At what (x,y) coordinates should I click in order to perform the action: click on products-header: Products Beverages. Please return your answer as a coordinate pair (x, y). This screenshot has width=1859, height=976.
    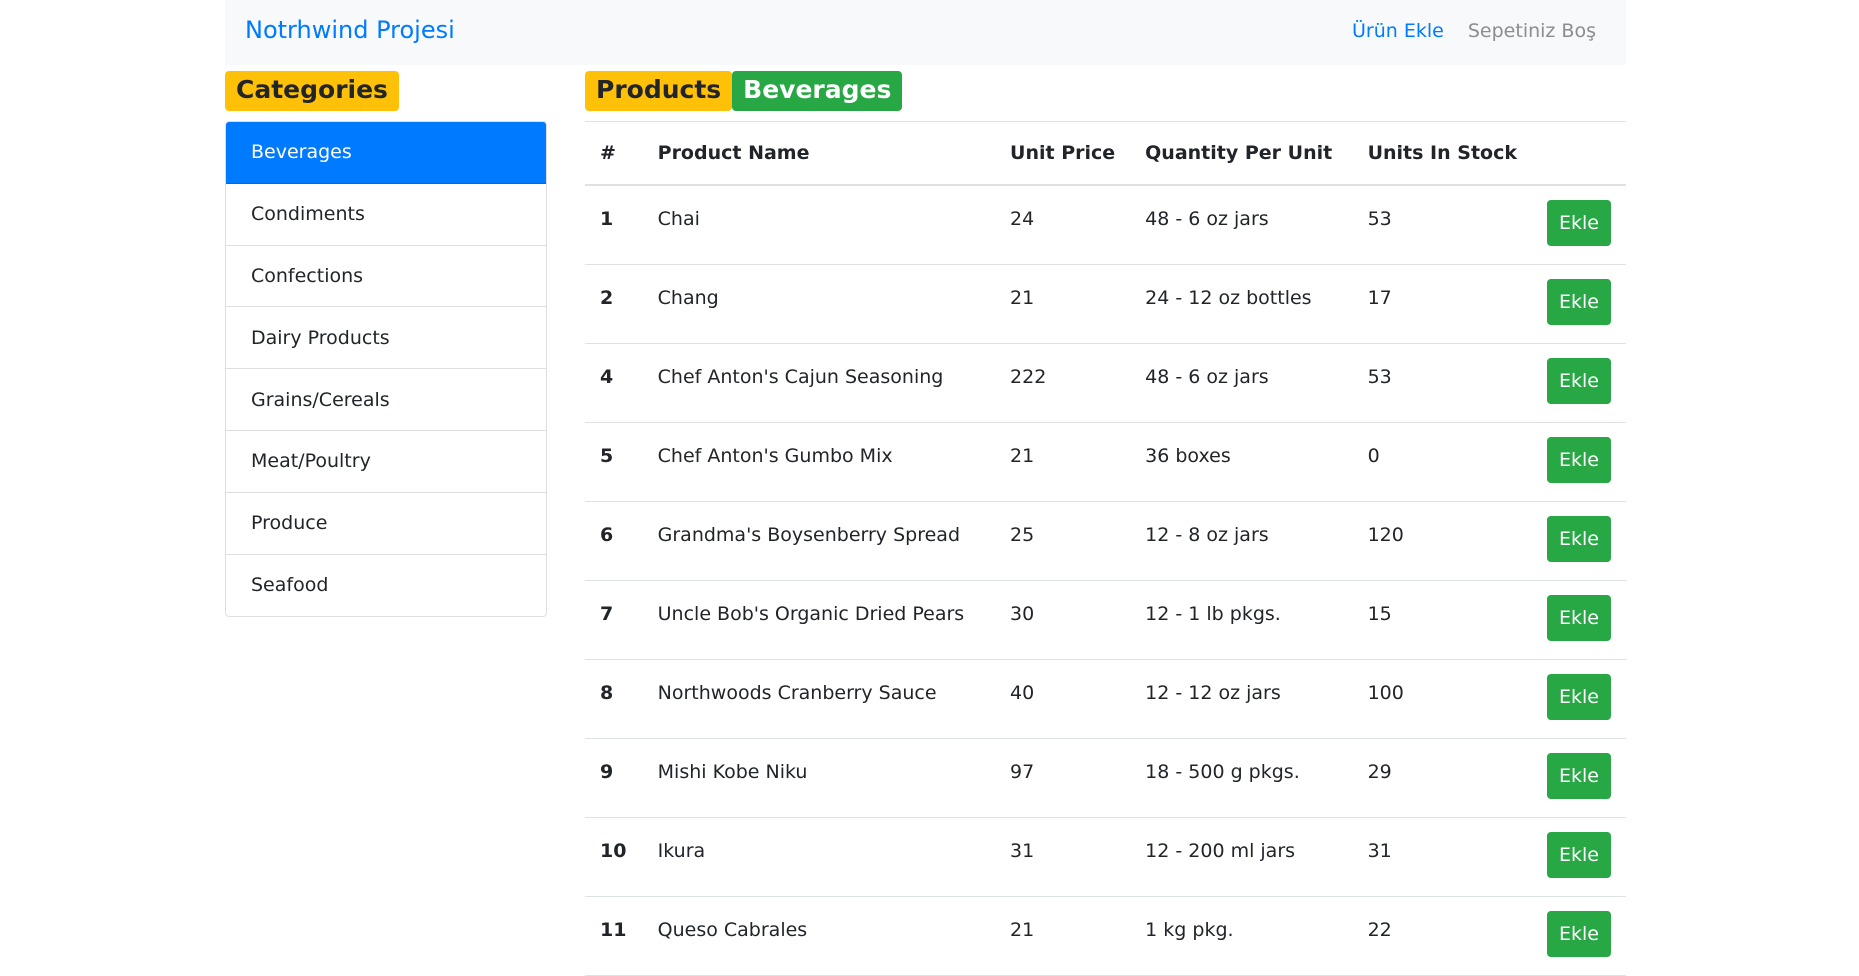
    Looking at the image, I should click on (744, 91).